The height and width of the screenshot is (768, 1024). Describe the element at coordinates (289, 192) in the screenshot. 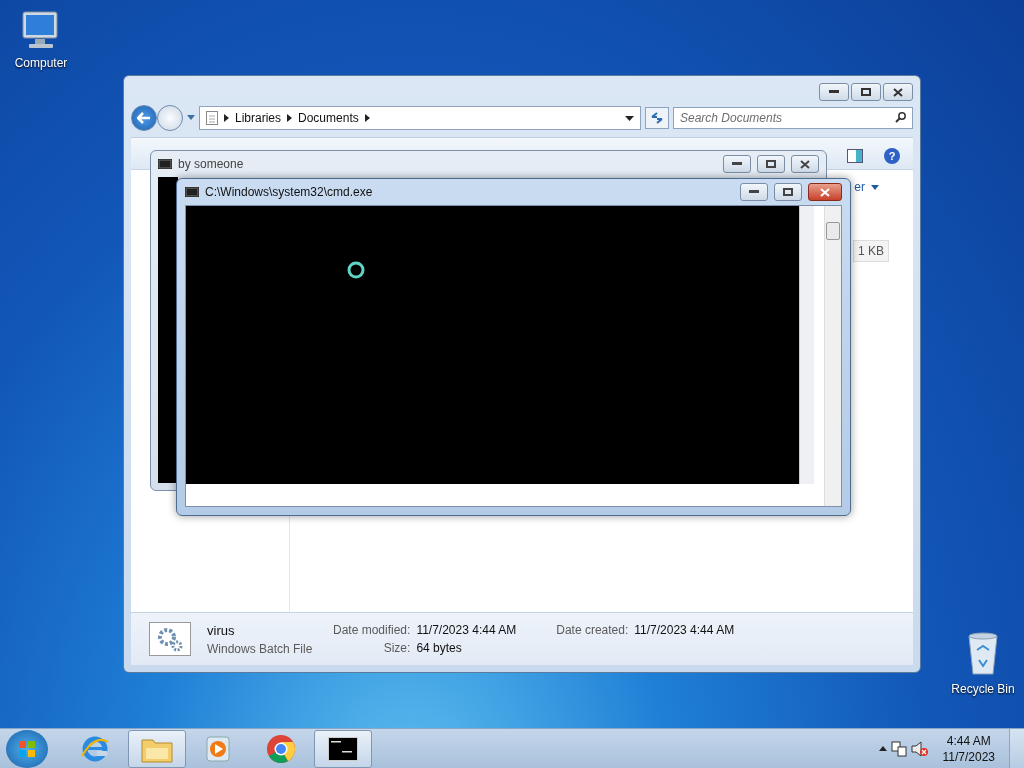

I see `window-title: C:\Windows\system32\cmd.exe` at that location.